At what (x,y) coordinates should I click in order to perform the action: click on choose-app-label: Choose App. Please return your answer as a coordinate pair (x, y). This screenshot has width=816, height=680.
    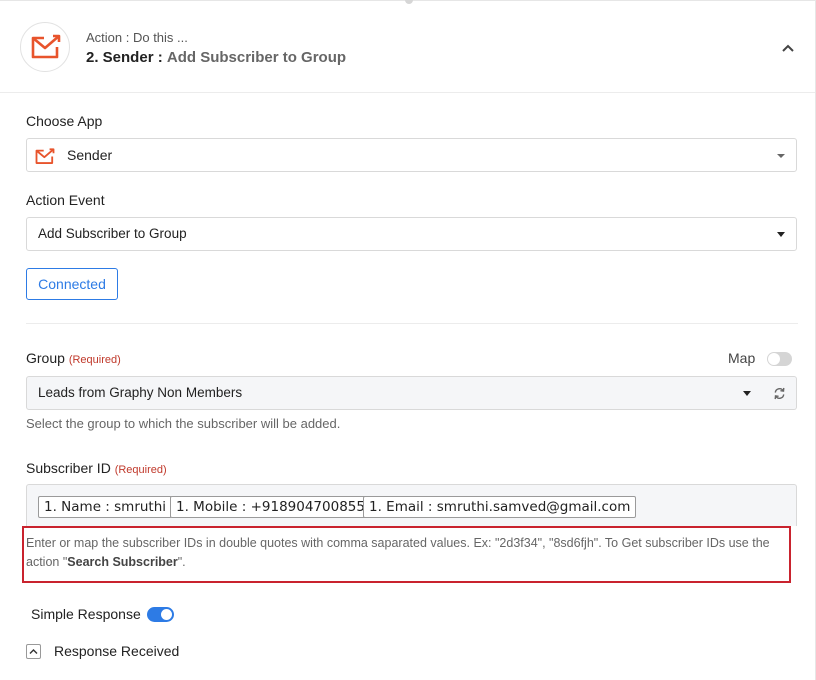
    Looking at the image, I should click on (64, 121).